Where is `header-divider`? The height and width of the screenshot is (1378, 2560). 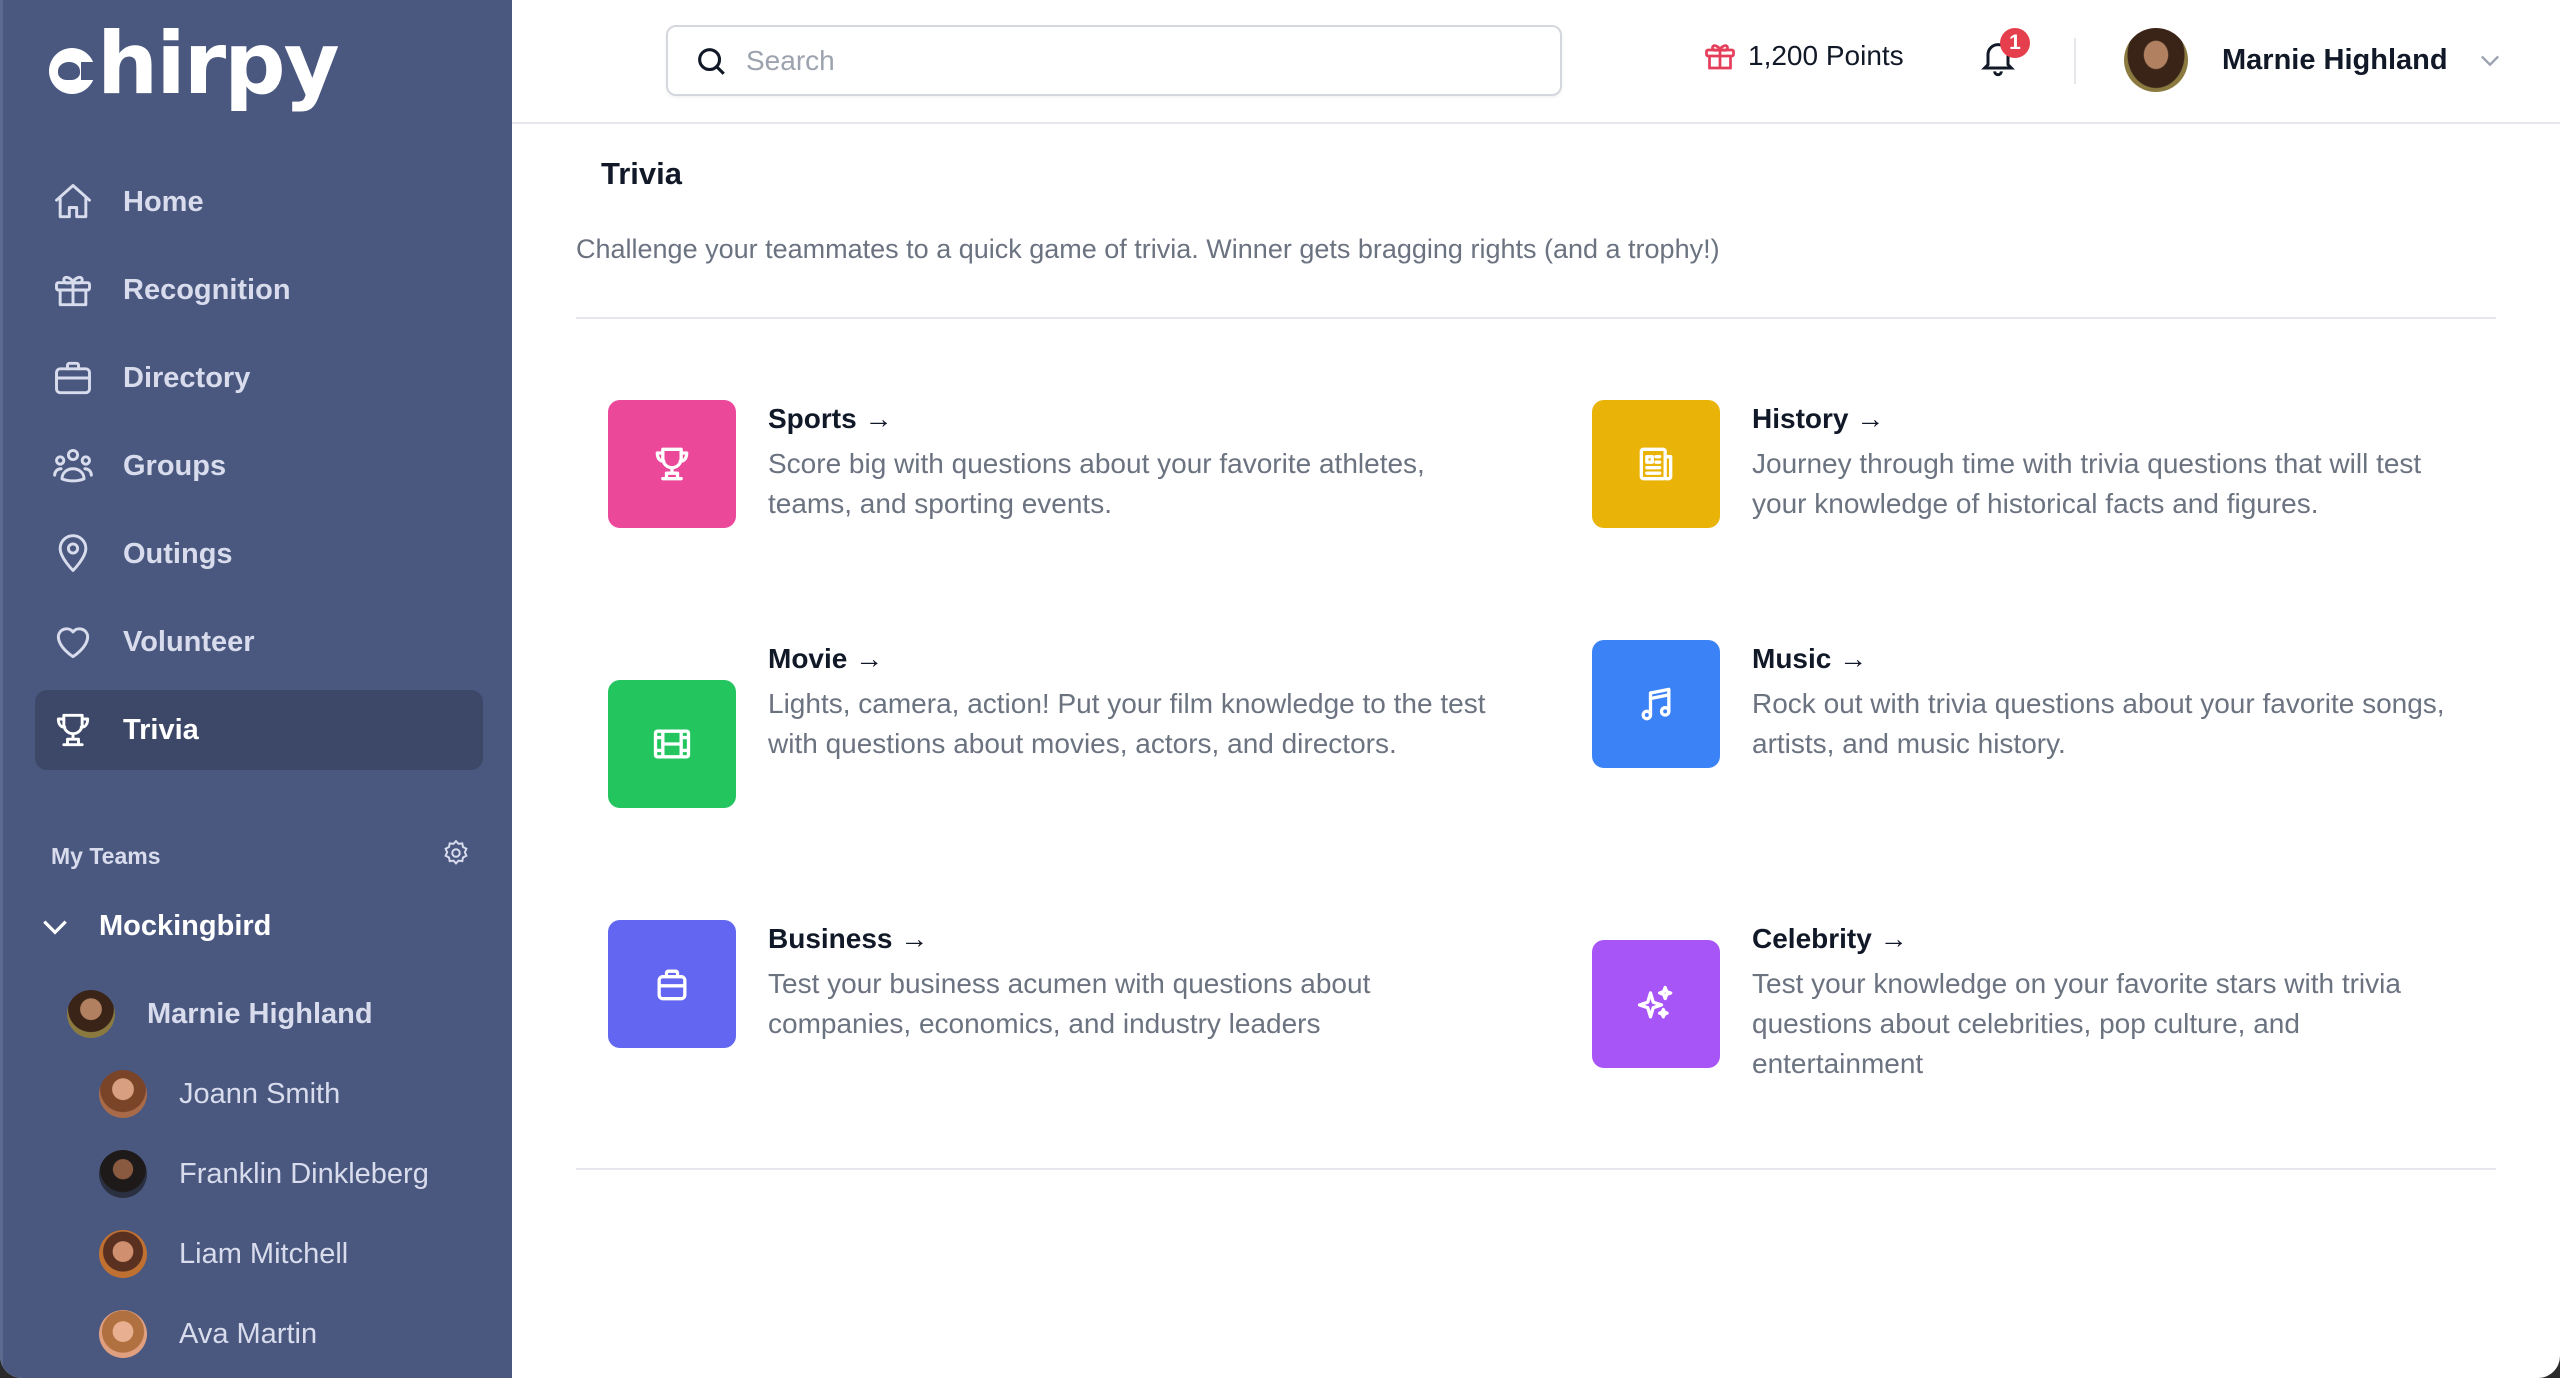
header-divider is located at coordinates (2075, 61).